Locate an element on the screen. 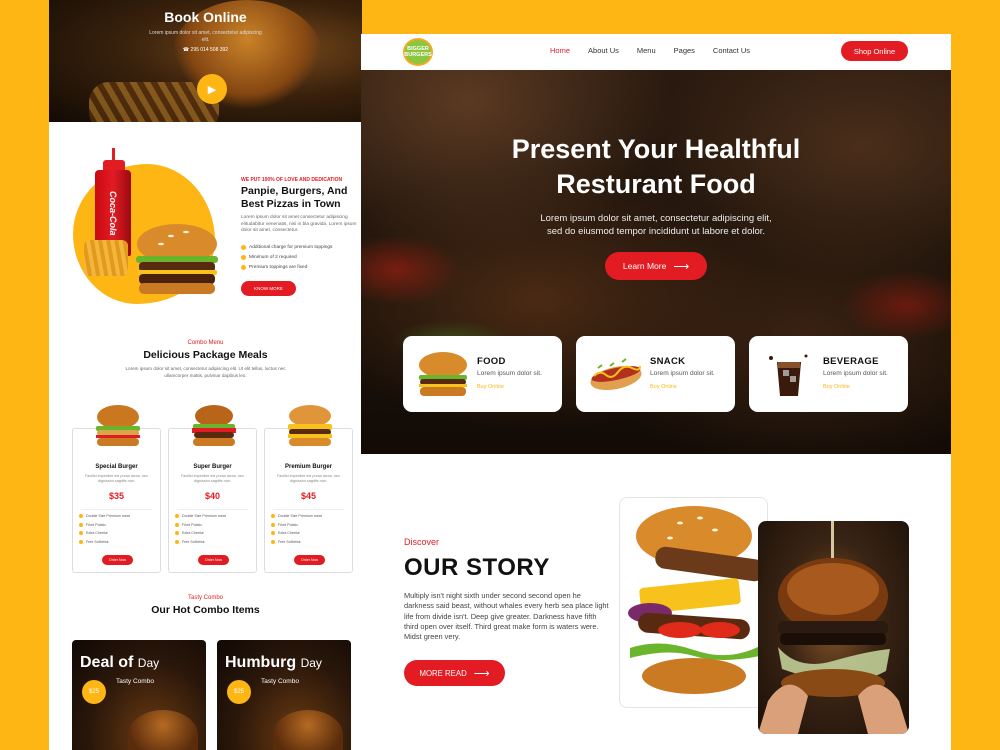 This screenshot has width=1000, height=750. hot-combo-header: Tasty Combo Our Hot Combo Items is located at coordinates (205, 605).